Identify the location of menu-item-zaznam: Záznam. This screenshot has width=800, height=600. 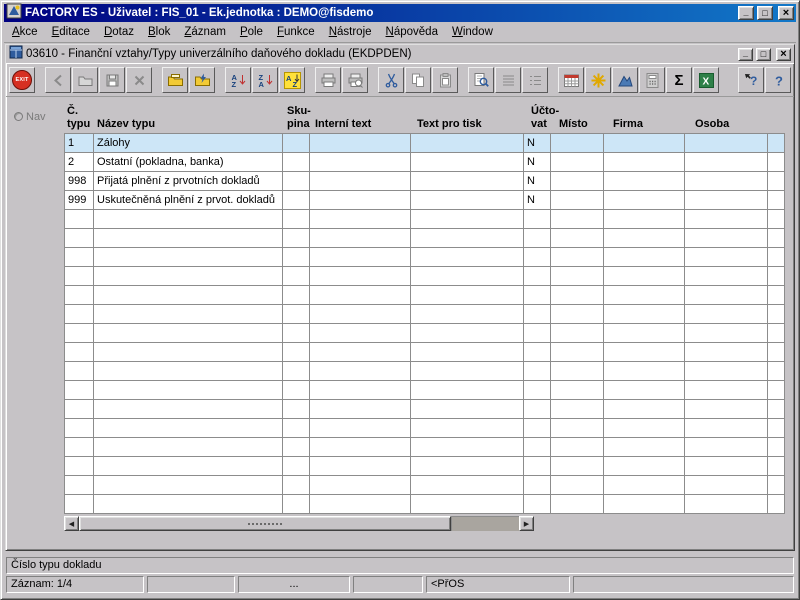
(205, 32).